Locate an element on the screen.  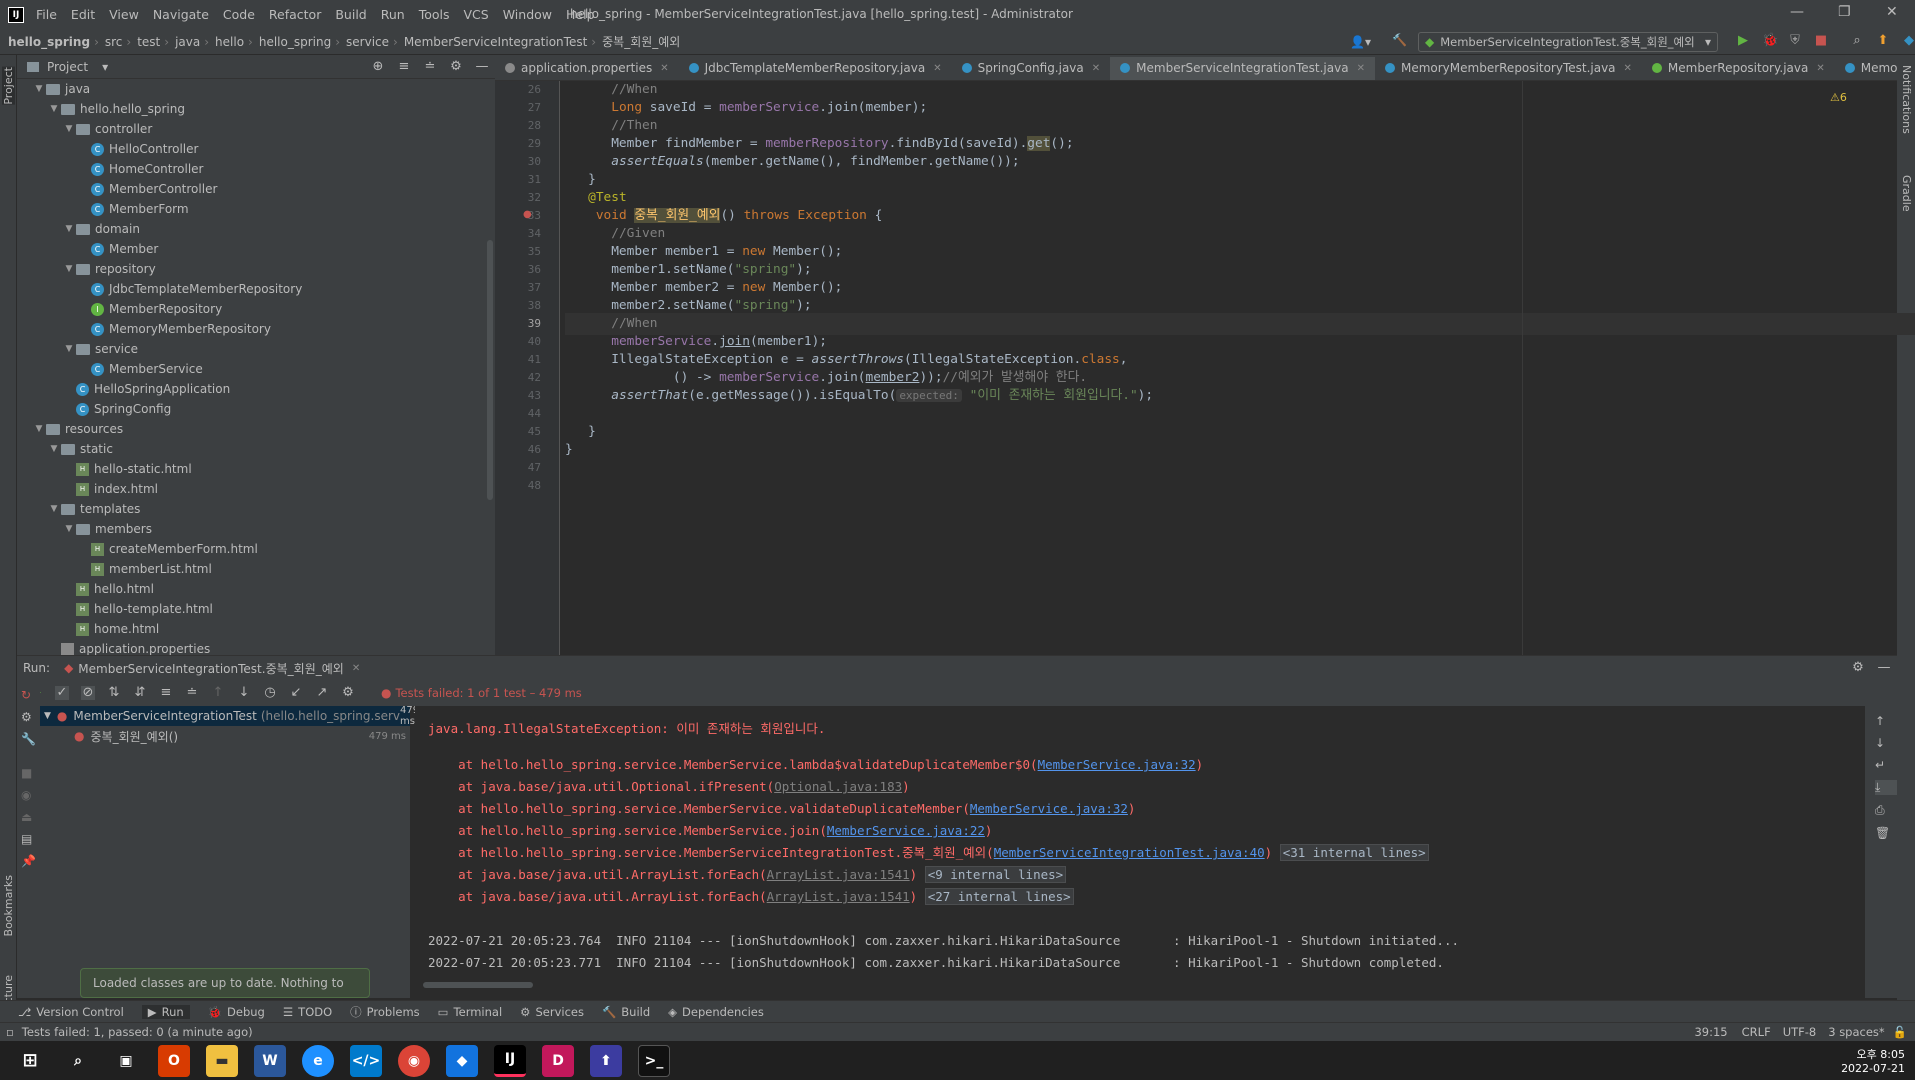
trash-icon: 🗑 is located at coordinates (1886, 833).